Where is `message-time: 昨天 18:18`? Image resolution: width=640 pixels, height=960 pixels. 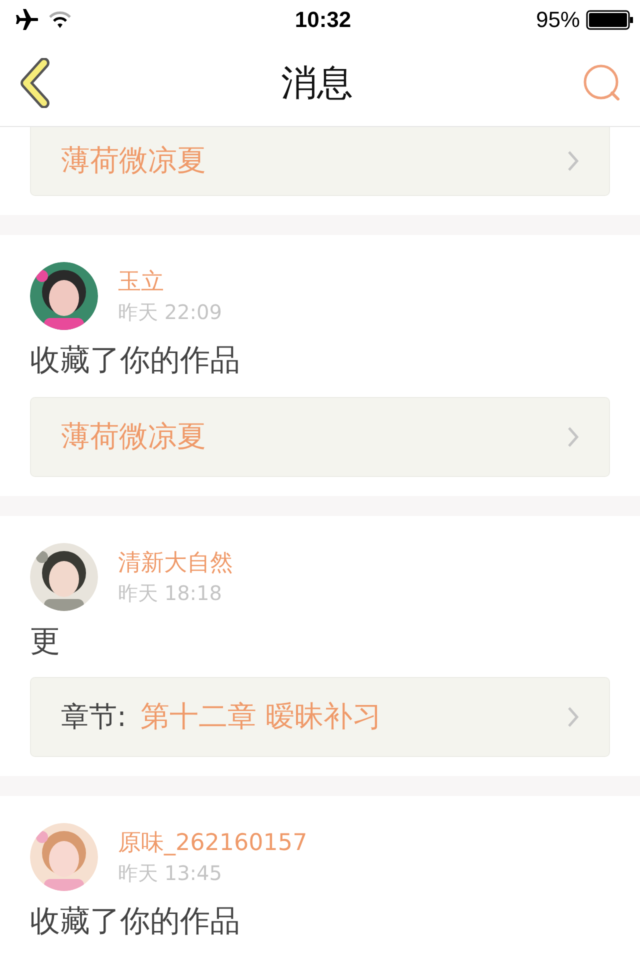 message-time: 昨天 18:18 is located at coordinates (170, 593).